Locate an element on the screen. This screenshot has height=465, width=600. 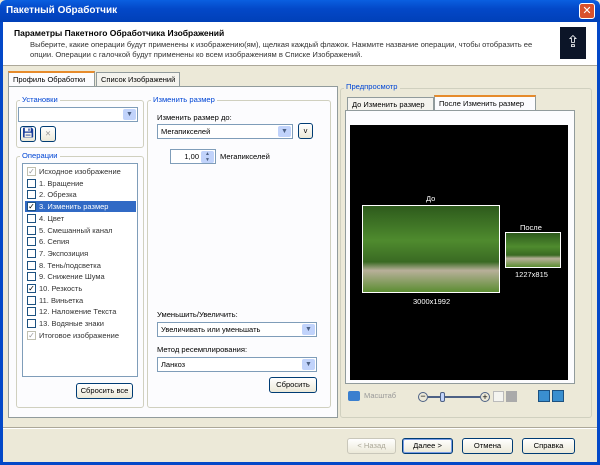
tab-after: После Изменить размер is located at coordinates (485, 102).